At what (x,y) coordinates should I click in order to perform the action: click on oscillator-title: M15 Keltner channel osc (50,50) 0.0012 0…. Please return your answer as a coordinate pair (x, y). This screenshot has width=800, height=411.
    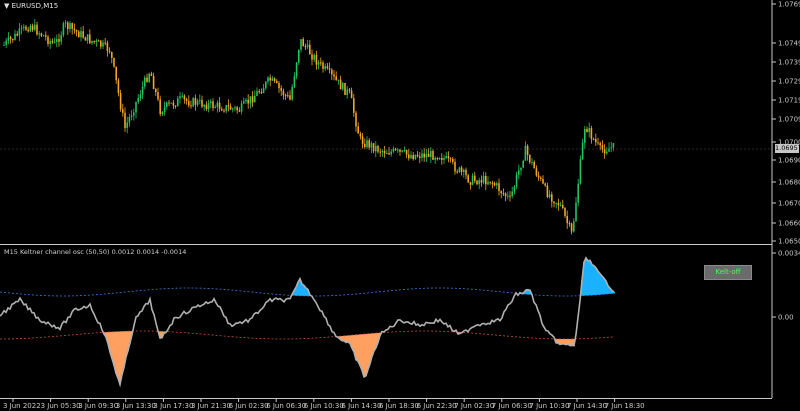
    Looking at the image, I should click on (95, 252).